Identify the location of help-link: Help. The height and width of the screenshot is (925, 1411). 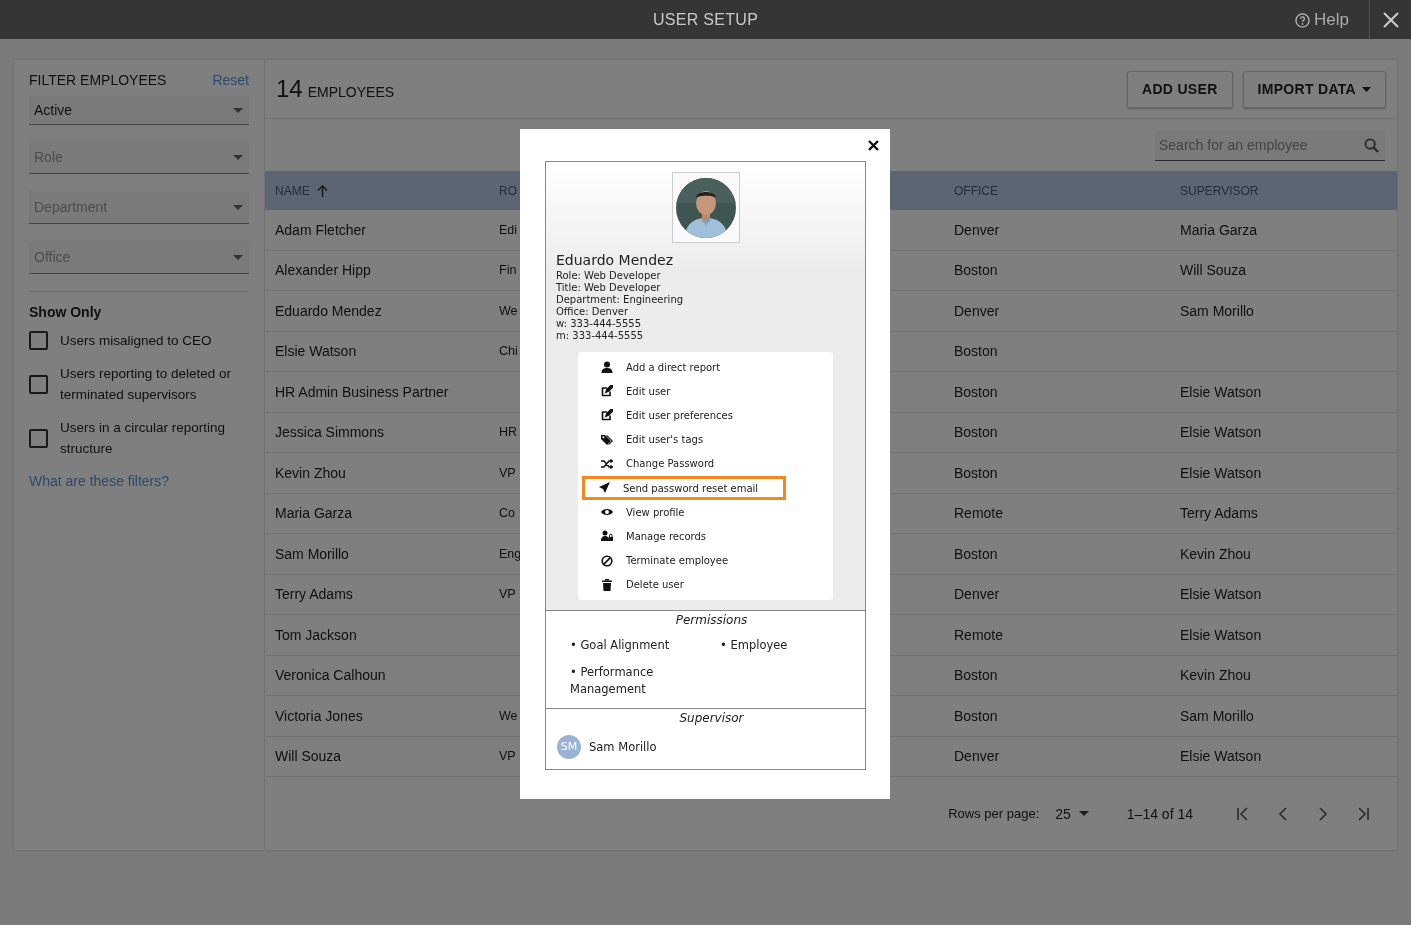
(1322, 20).